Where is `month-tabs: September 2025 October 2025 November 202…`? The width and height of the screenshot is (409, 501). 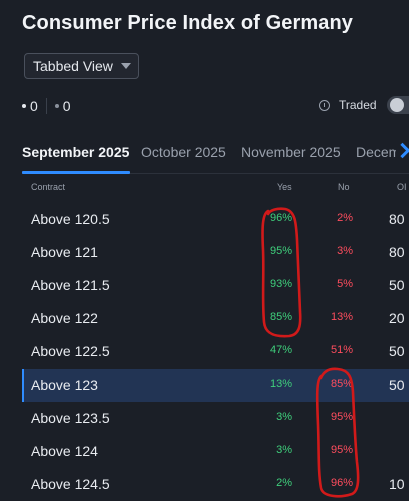 month-tabs: September 2025 October 2025 November 202… is located at coordinates (204, 156).